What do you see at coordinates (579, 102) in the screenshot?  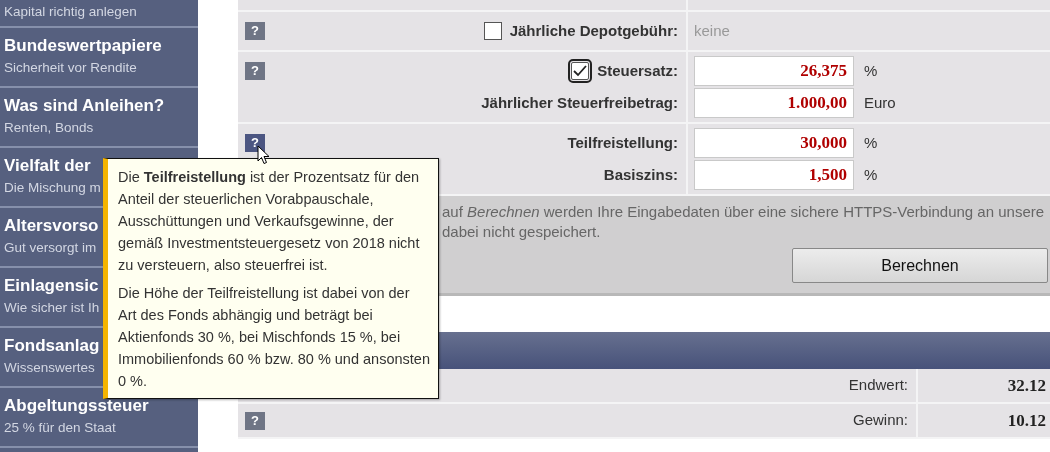 I see `field-label: Jährlicher Steuerfreibetrag:` at bounding box center [579, 102].